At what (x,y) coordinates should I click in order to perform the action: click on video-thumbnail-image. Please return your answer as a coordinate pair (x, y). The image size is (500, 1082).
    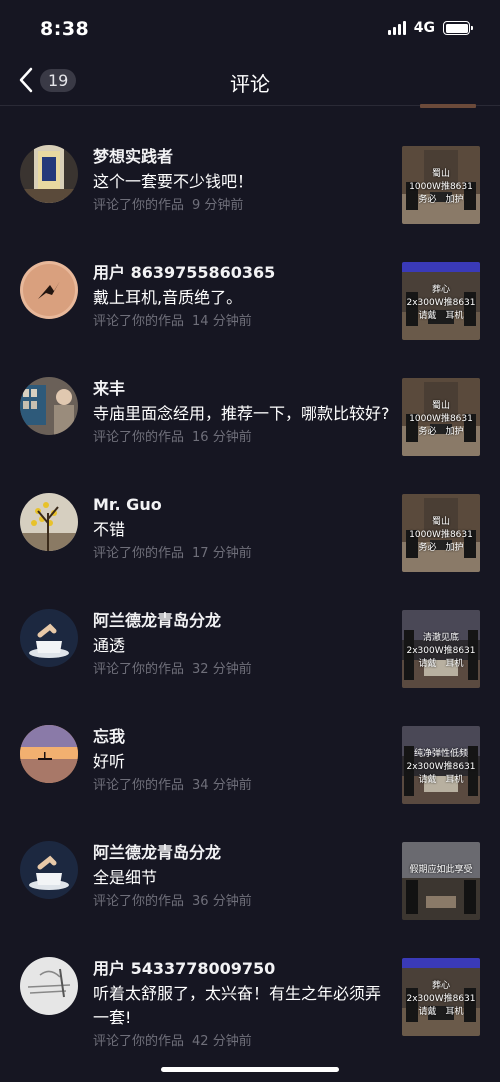
    Looking at the image, I should click on (441, 881).